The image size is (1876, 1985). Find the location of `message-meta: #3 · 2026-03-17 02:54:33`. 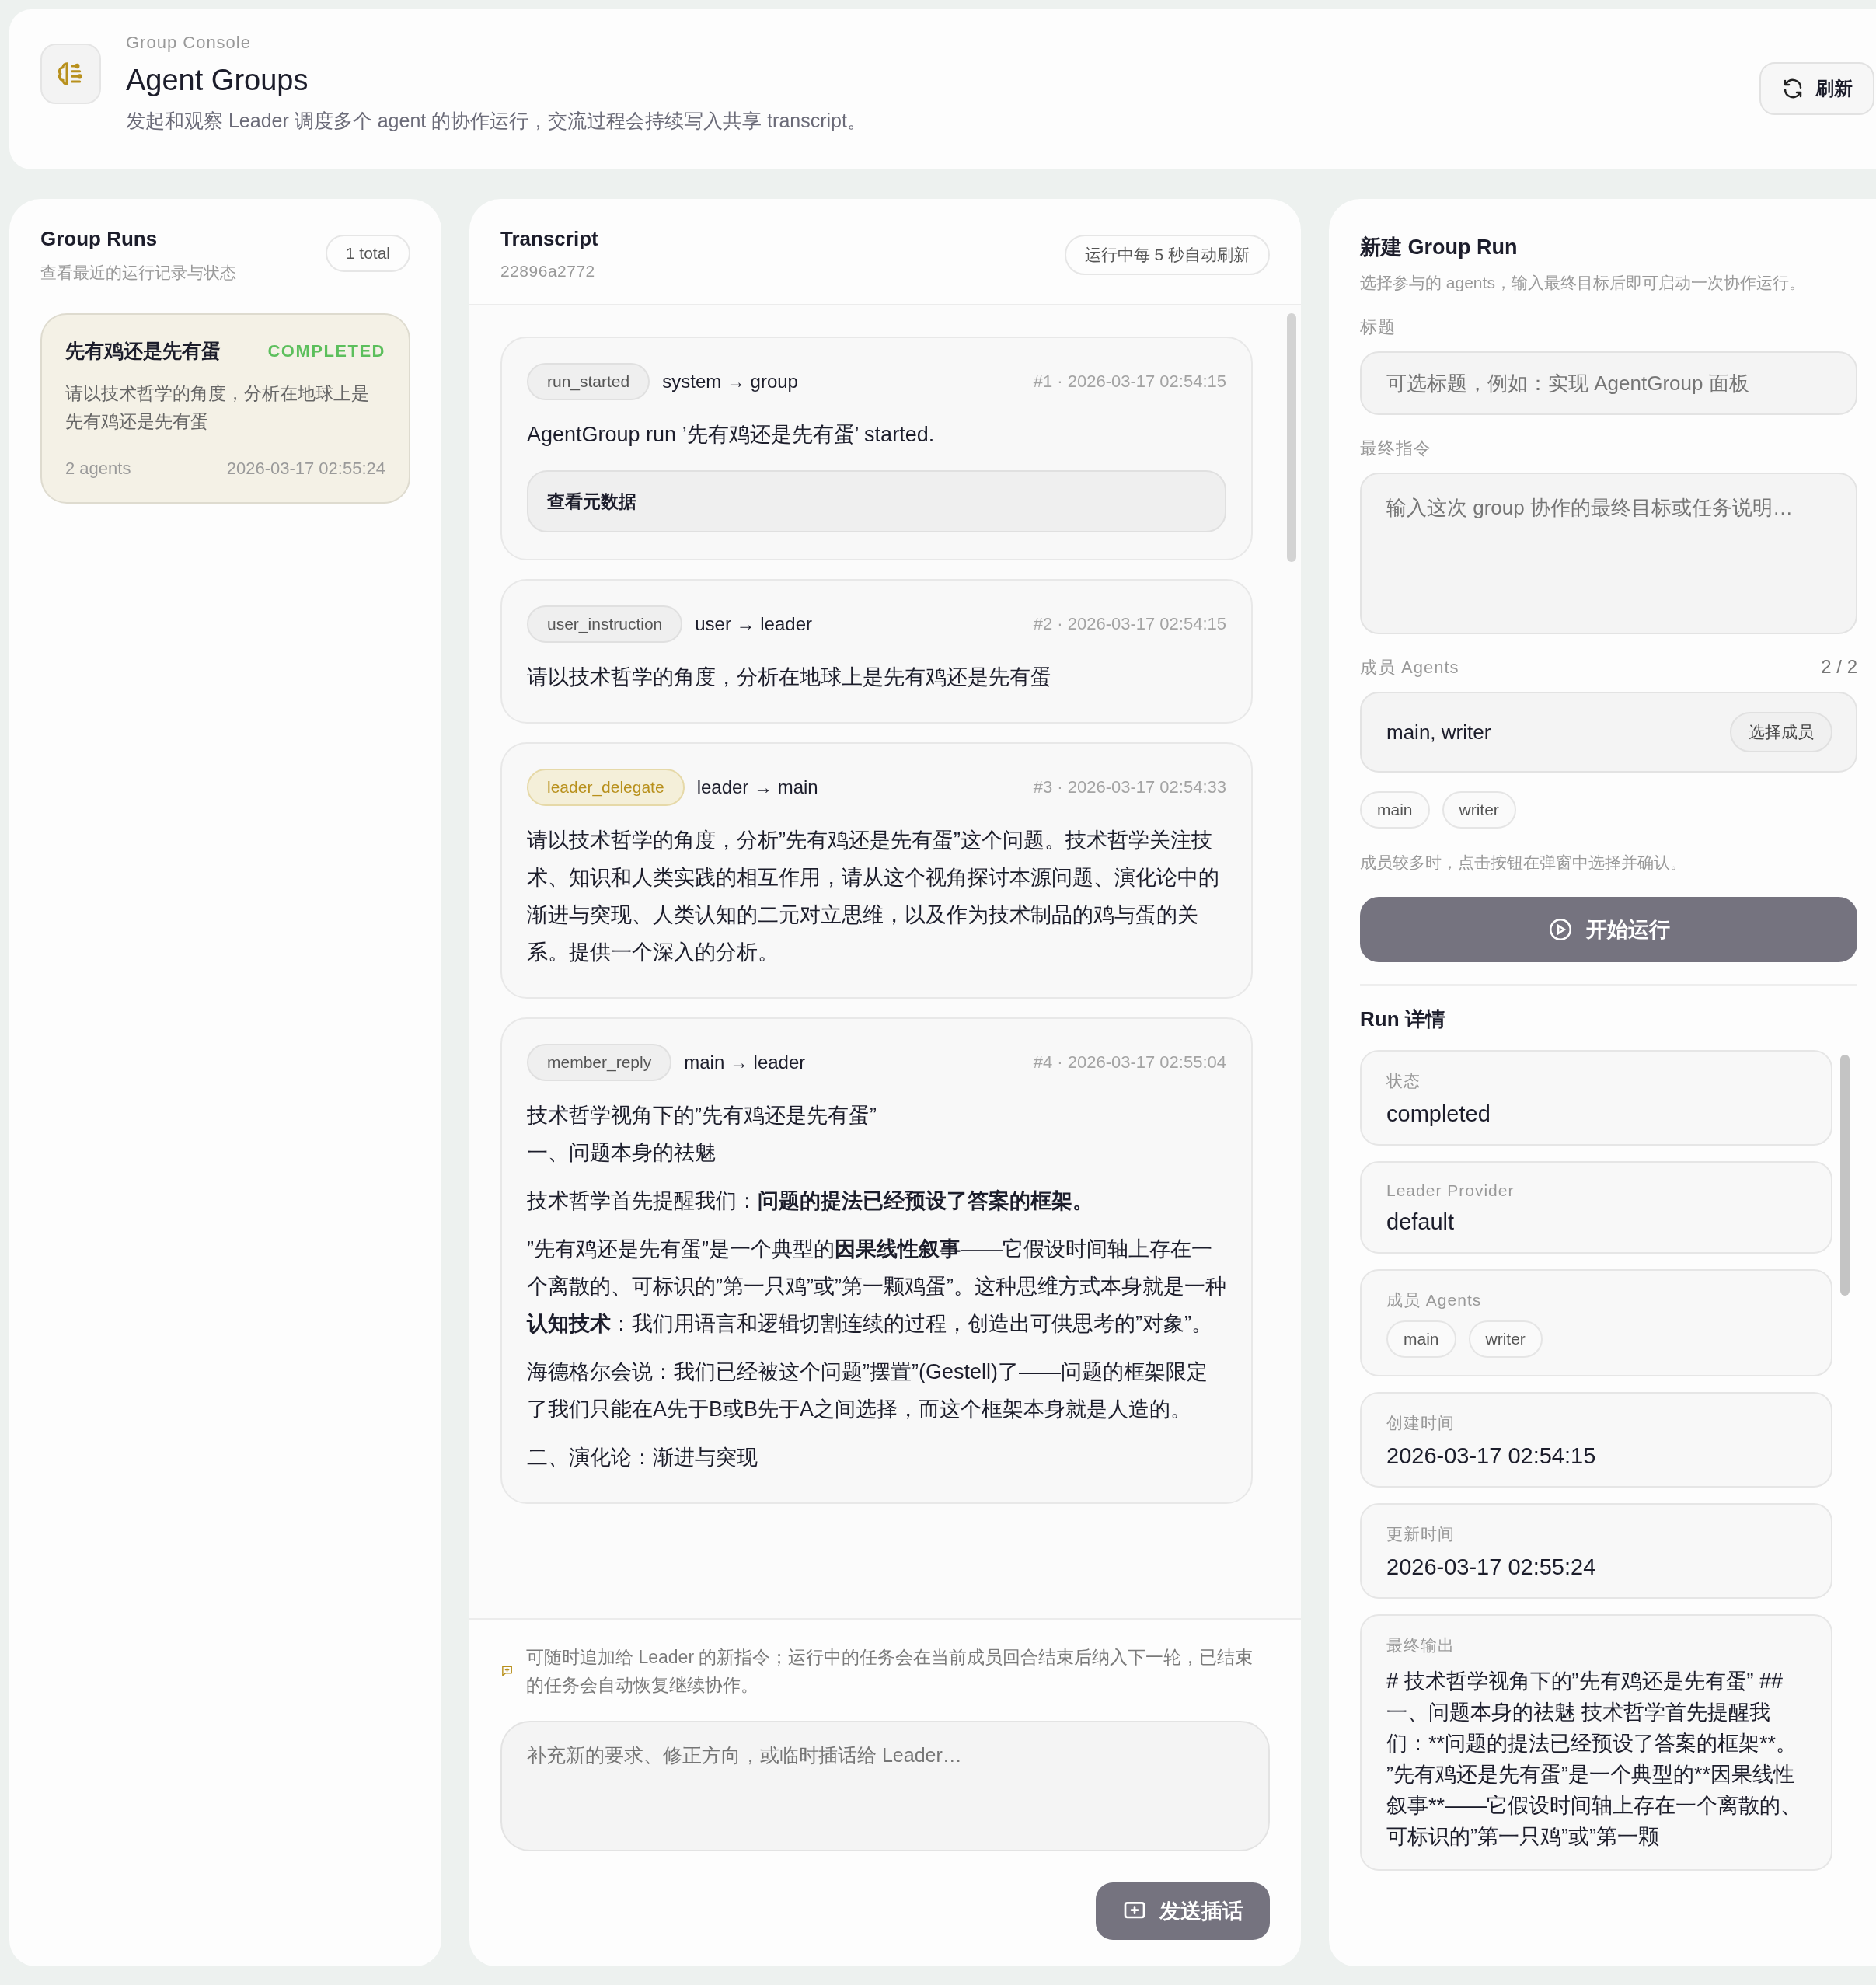

message-meta: #3 · 2026-03-17 02:54:33 is located at coordinates (1129, 787).